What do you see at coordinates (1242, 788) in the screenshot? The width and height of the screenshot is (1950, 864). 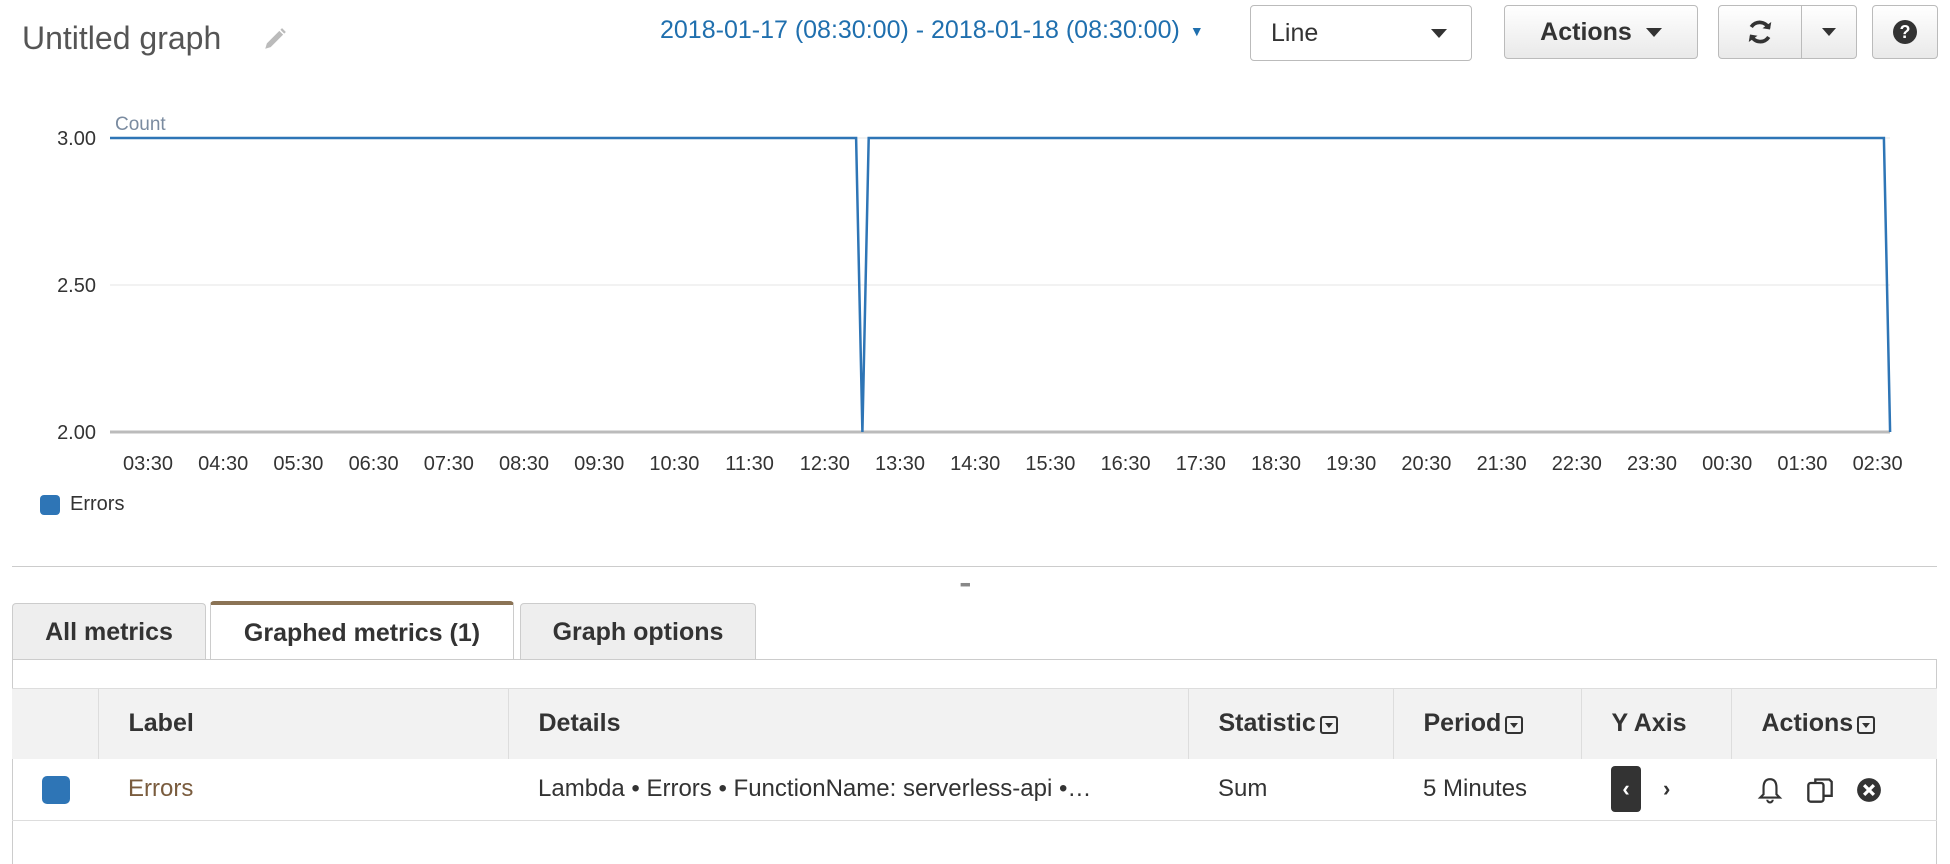 I see `metric-statistic: Sum` at bounding box center [1242, 788].